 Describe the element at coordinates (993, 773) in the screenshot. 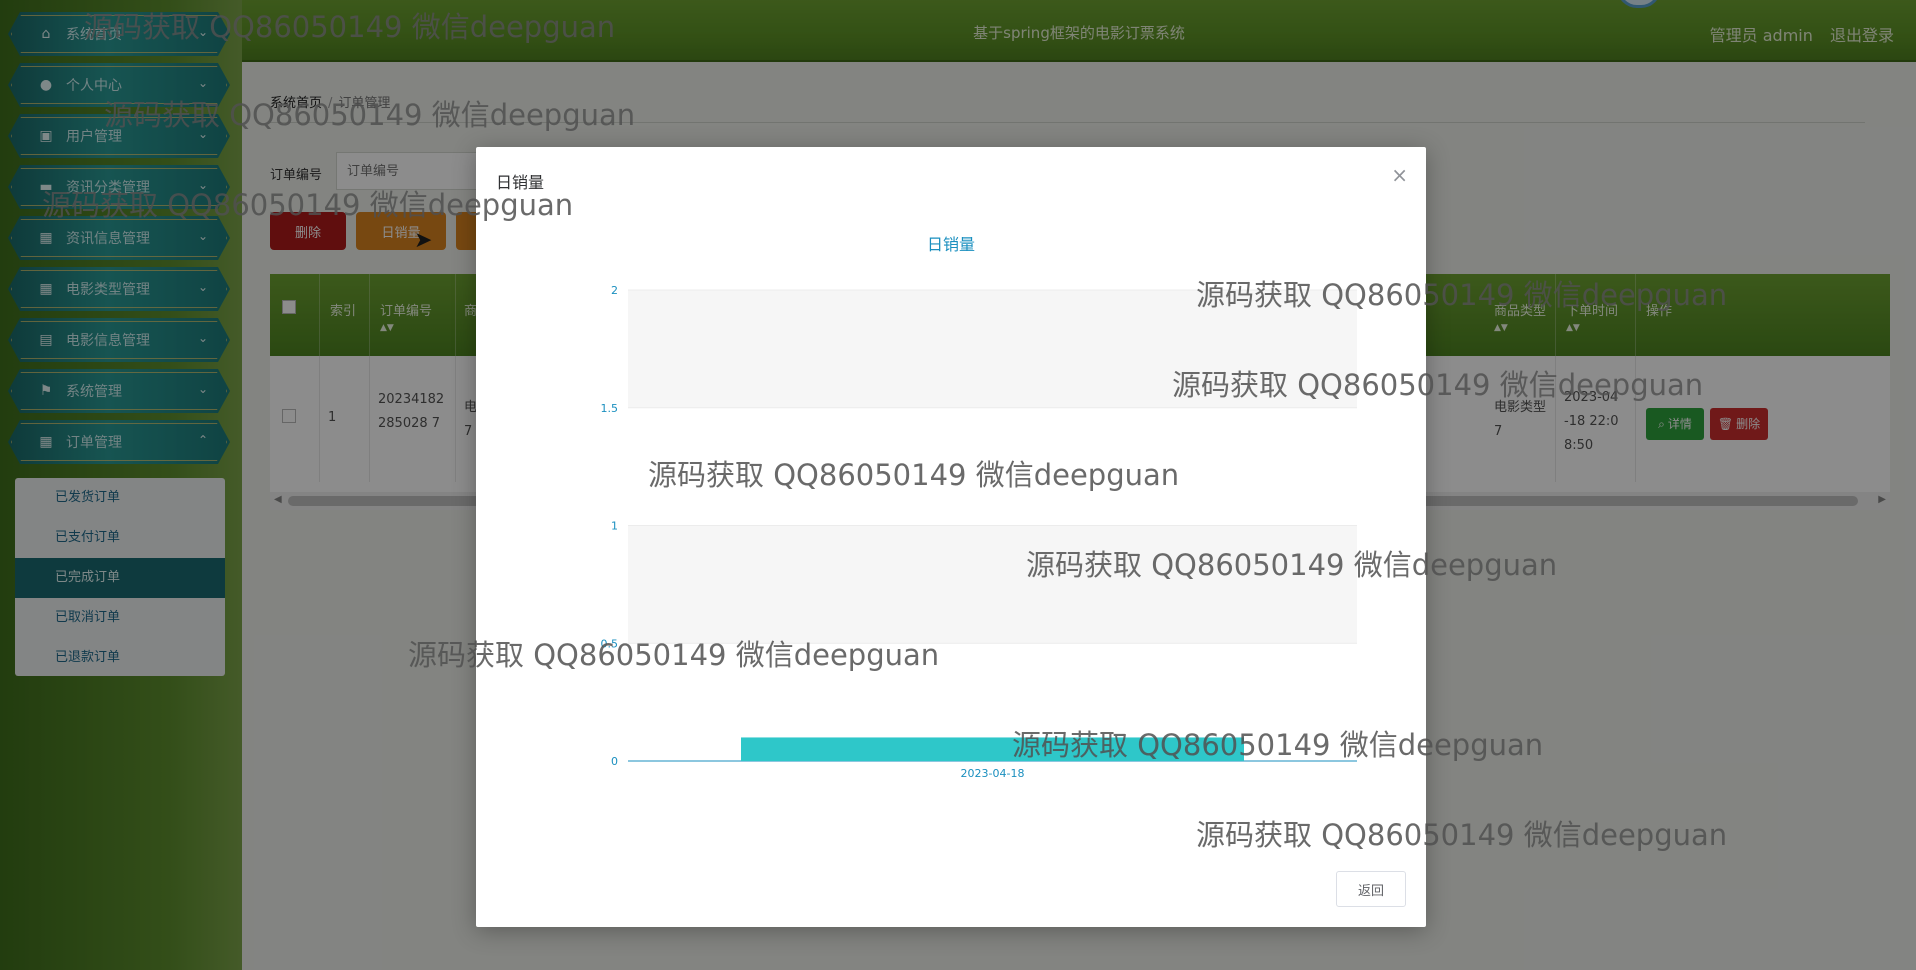

I see `x-tick-label: 2023-04-18` at that location.